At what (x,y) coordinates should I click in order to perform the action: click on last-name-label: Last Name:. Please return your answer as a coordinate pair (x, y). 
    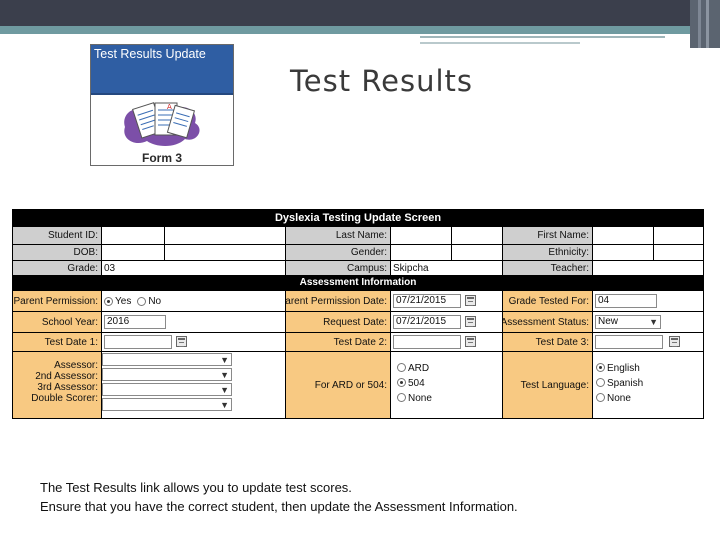
    Looking at the image, I should click on (338, 235).